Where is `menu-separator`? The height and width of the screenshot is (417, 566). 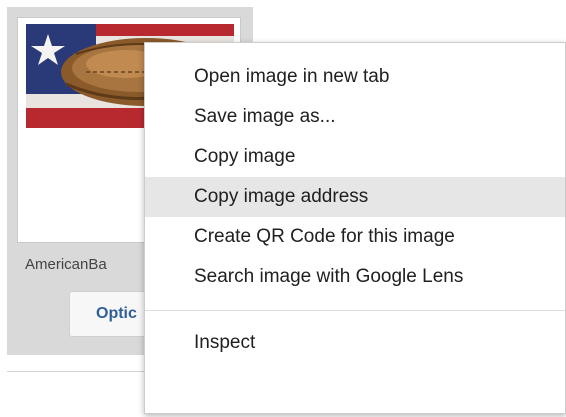 menu-separator is located at coordinates (355, 310).